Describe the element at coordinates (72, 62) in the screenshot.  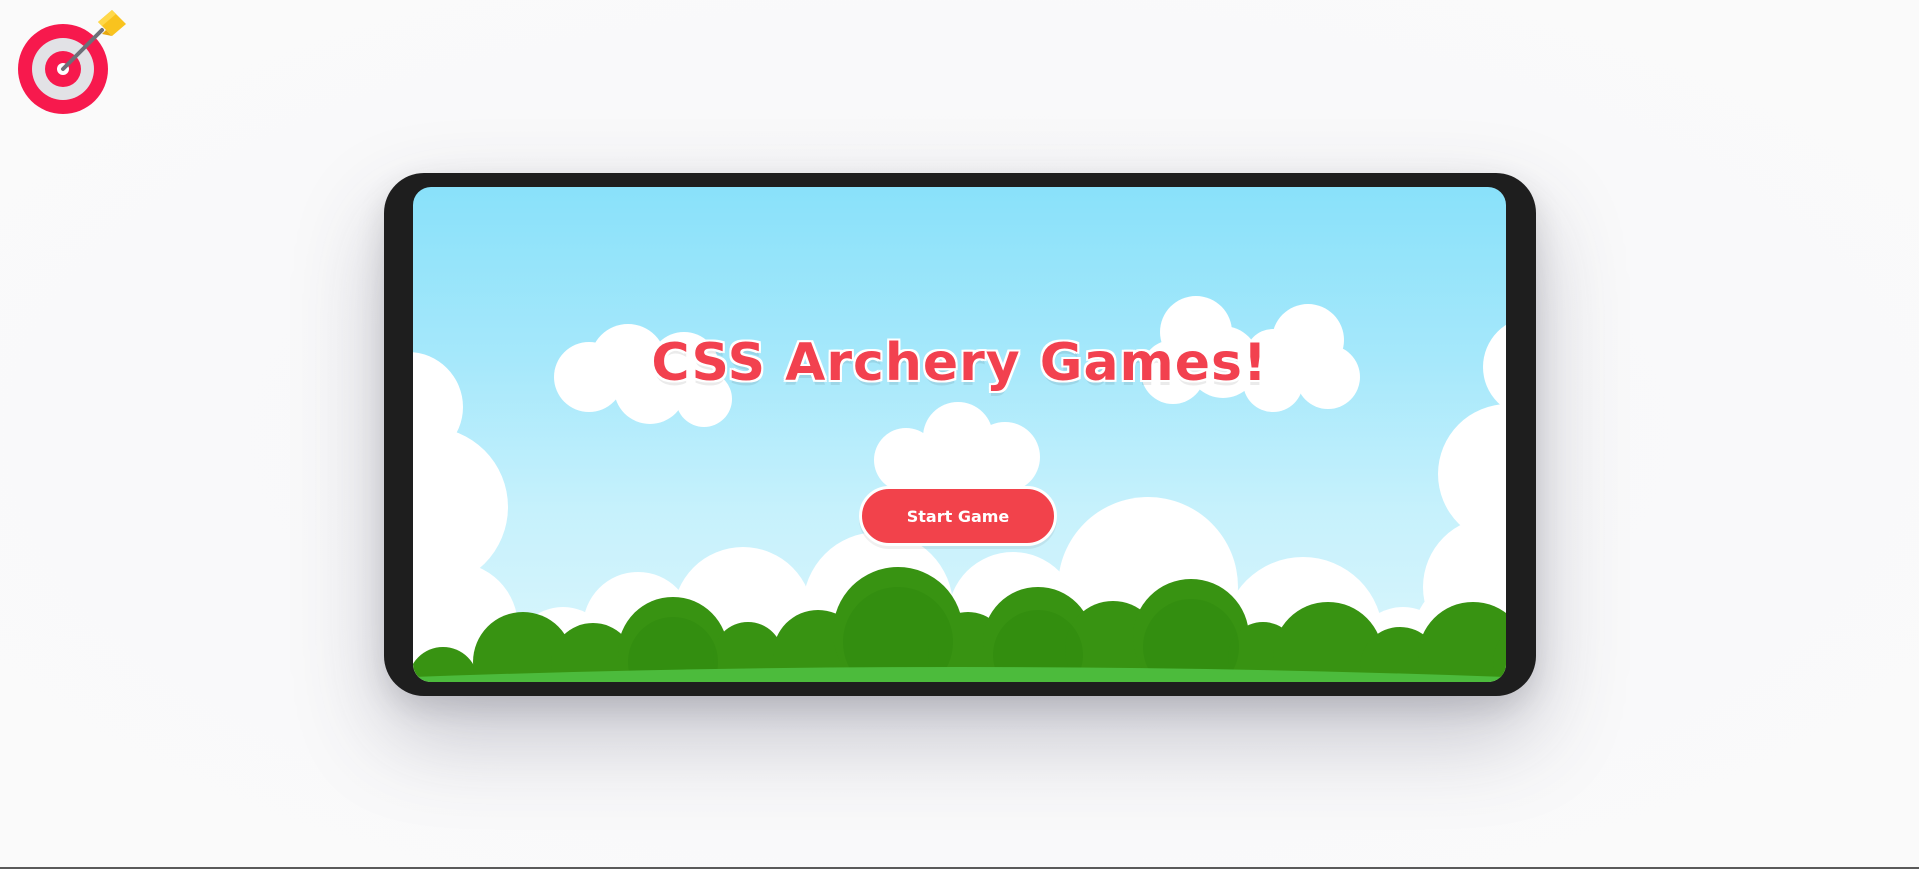
I see `archery-target-icon` at that location.